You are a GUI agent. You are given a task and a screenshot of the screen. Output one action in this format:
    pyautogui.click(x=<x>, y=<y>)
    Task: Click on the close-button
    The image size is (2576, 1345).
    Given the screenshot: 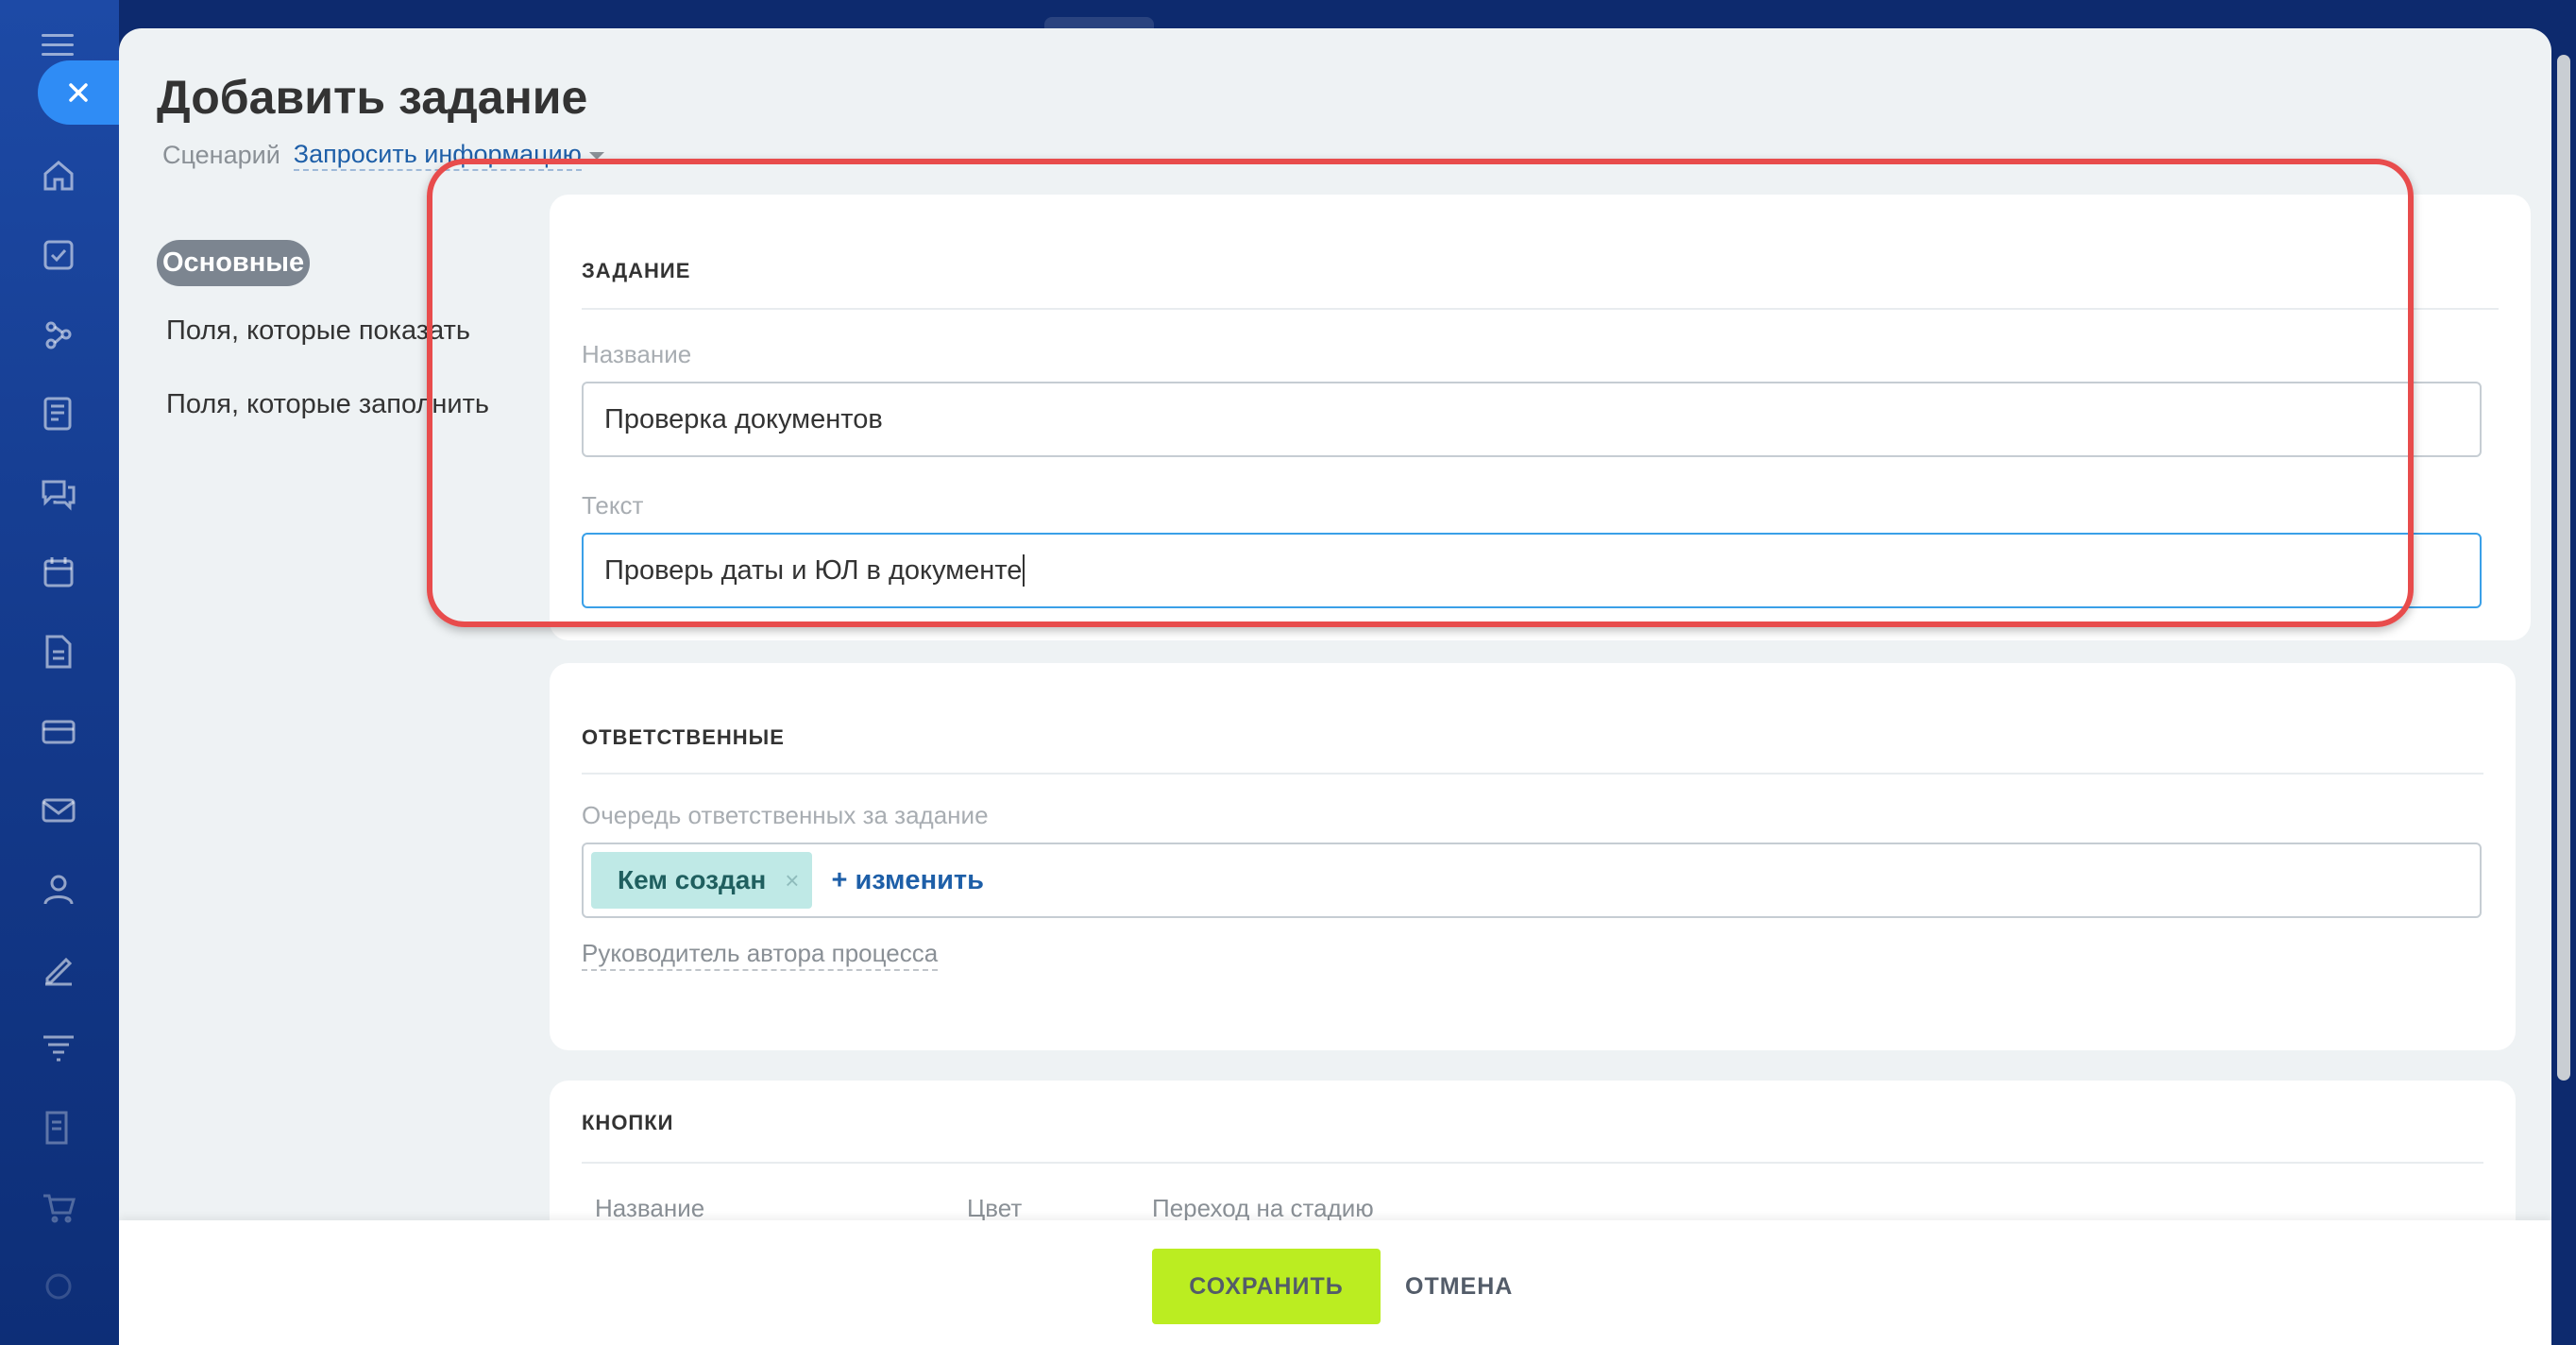 What is the action you would take?
    pyautogui.click(x=78, y=92)
    